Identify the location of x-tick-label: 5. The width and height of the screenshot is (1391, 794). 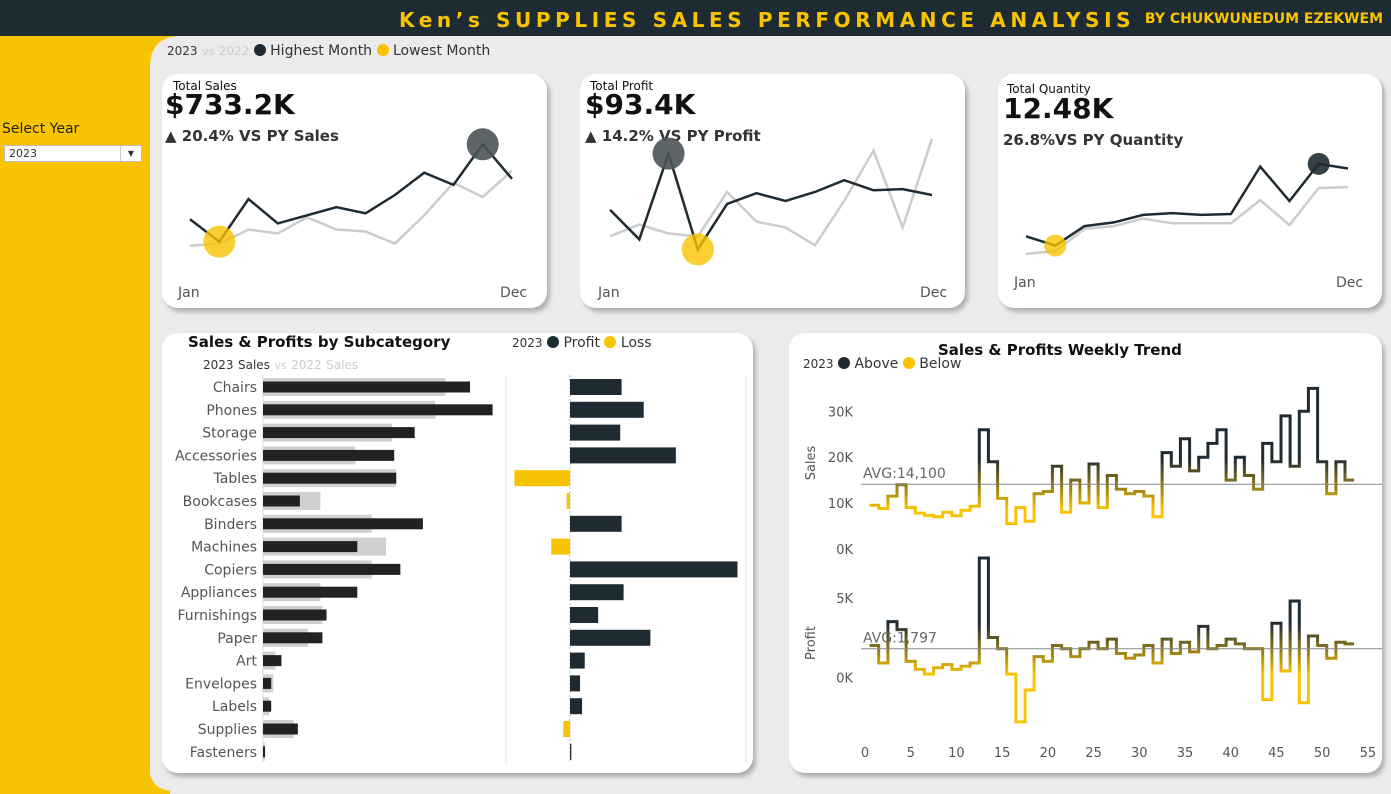
(911, 753).